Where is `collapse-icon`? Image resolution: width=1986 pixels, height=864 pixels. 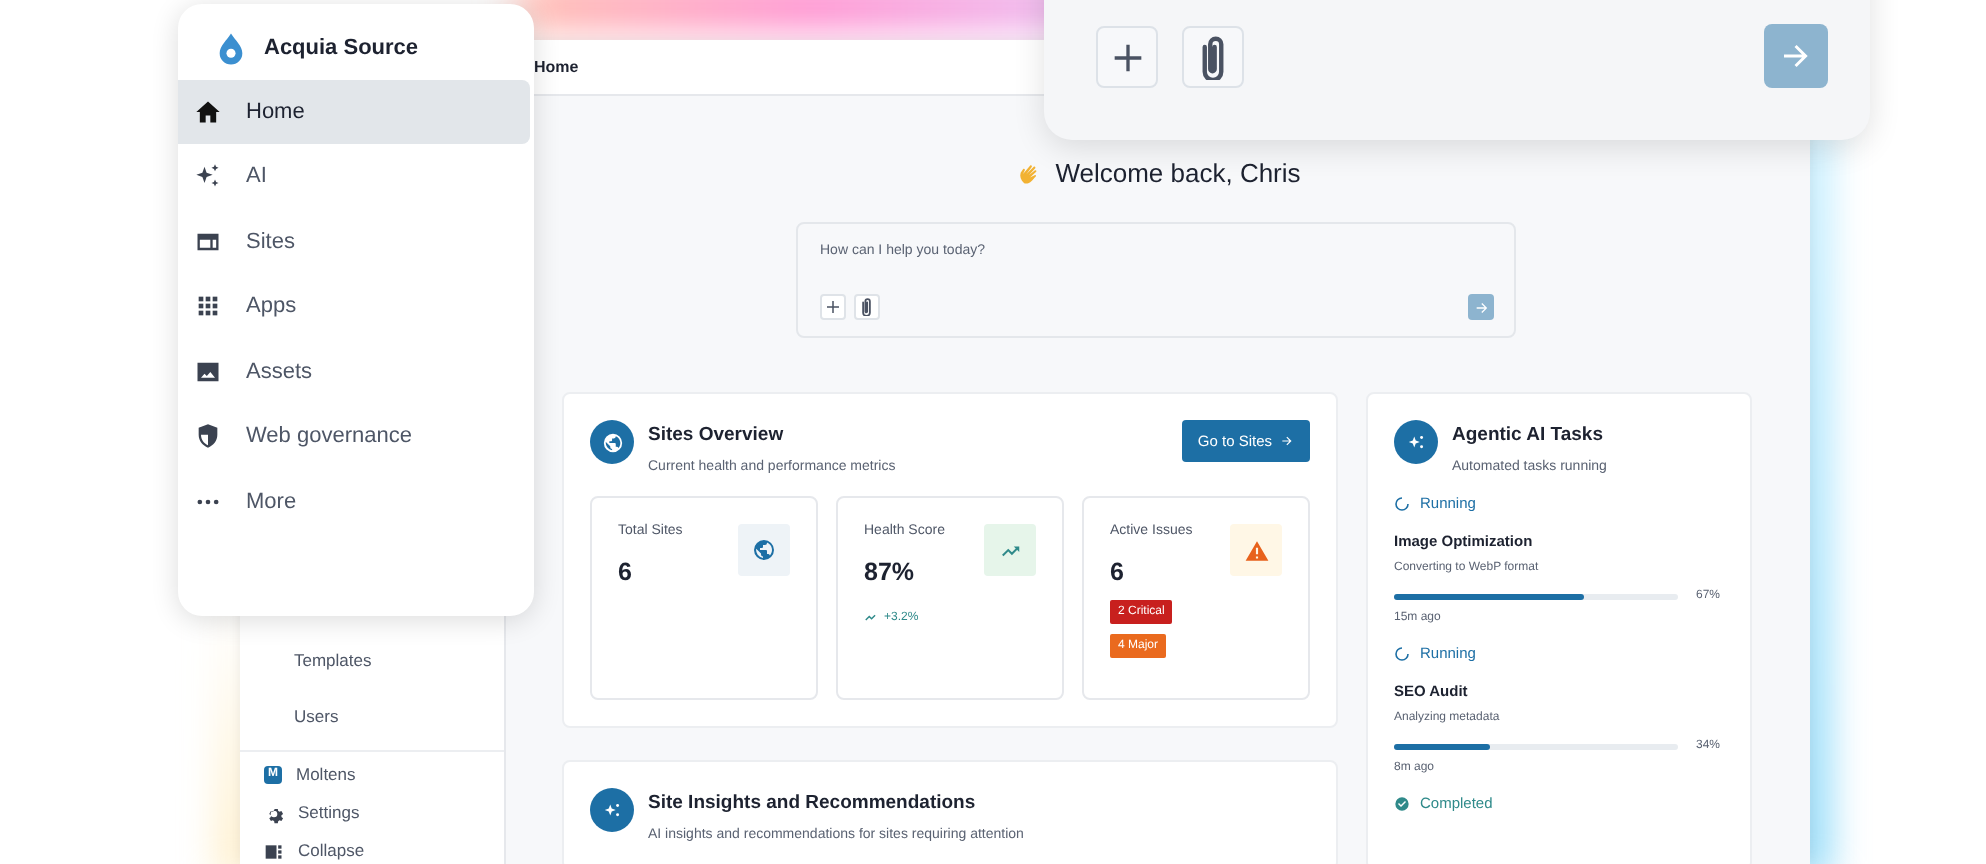 collapse-icon is located at coordinates (274, 851).